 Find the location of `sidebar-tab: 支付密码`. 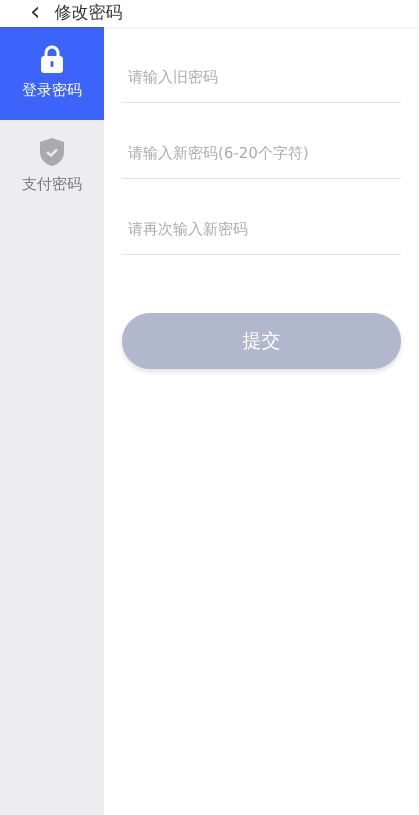

sidebar-tab: 支付密码 is located at coordinates (52, 166).